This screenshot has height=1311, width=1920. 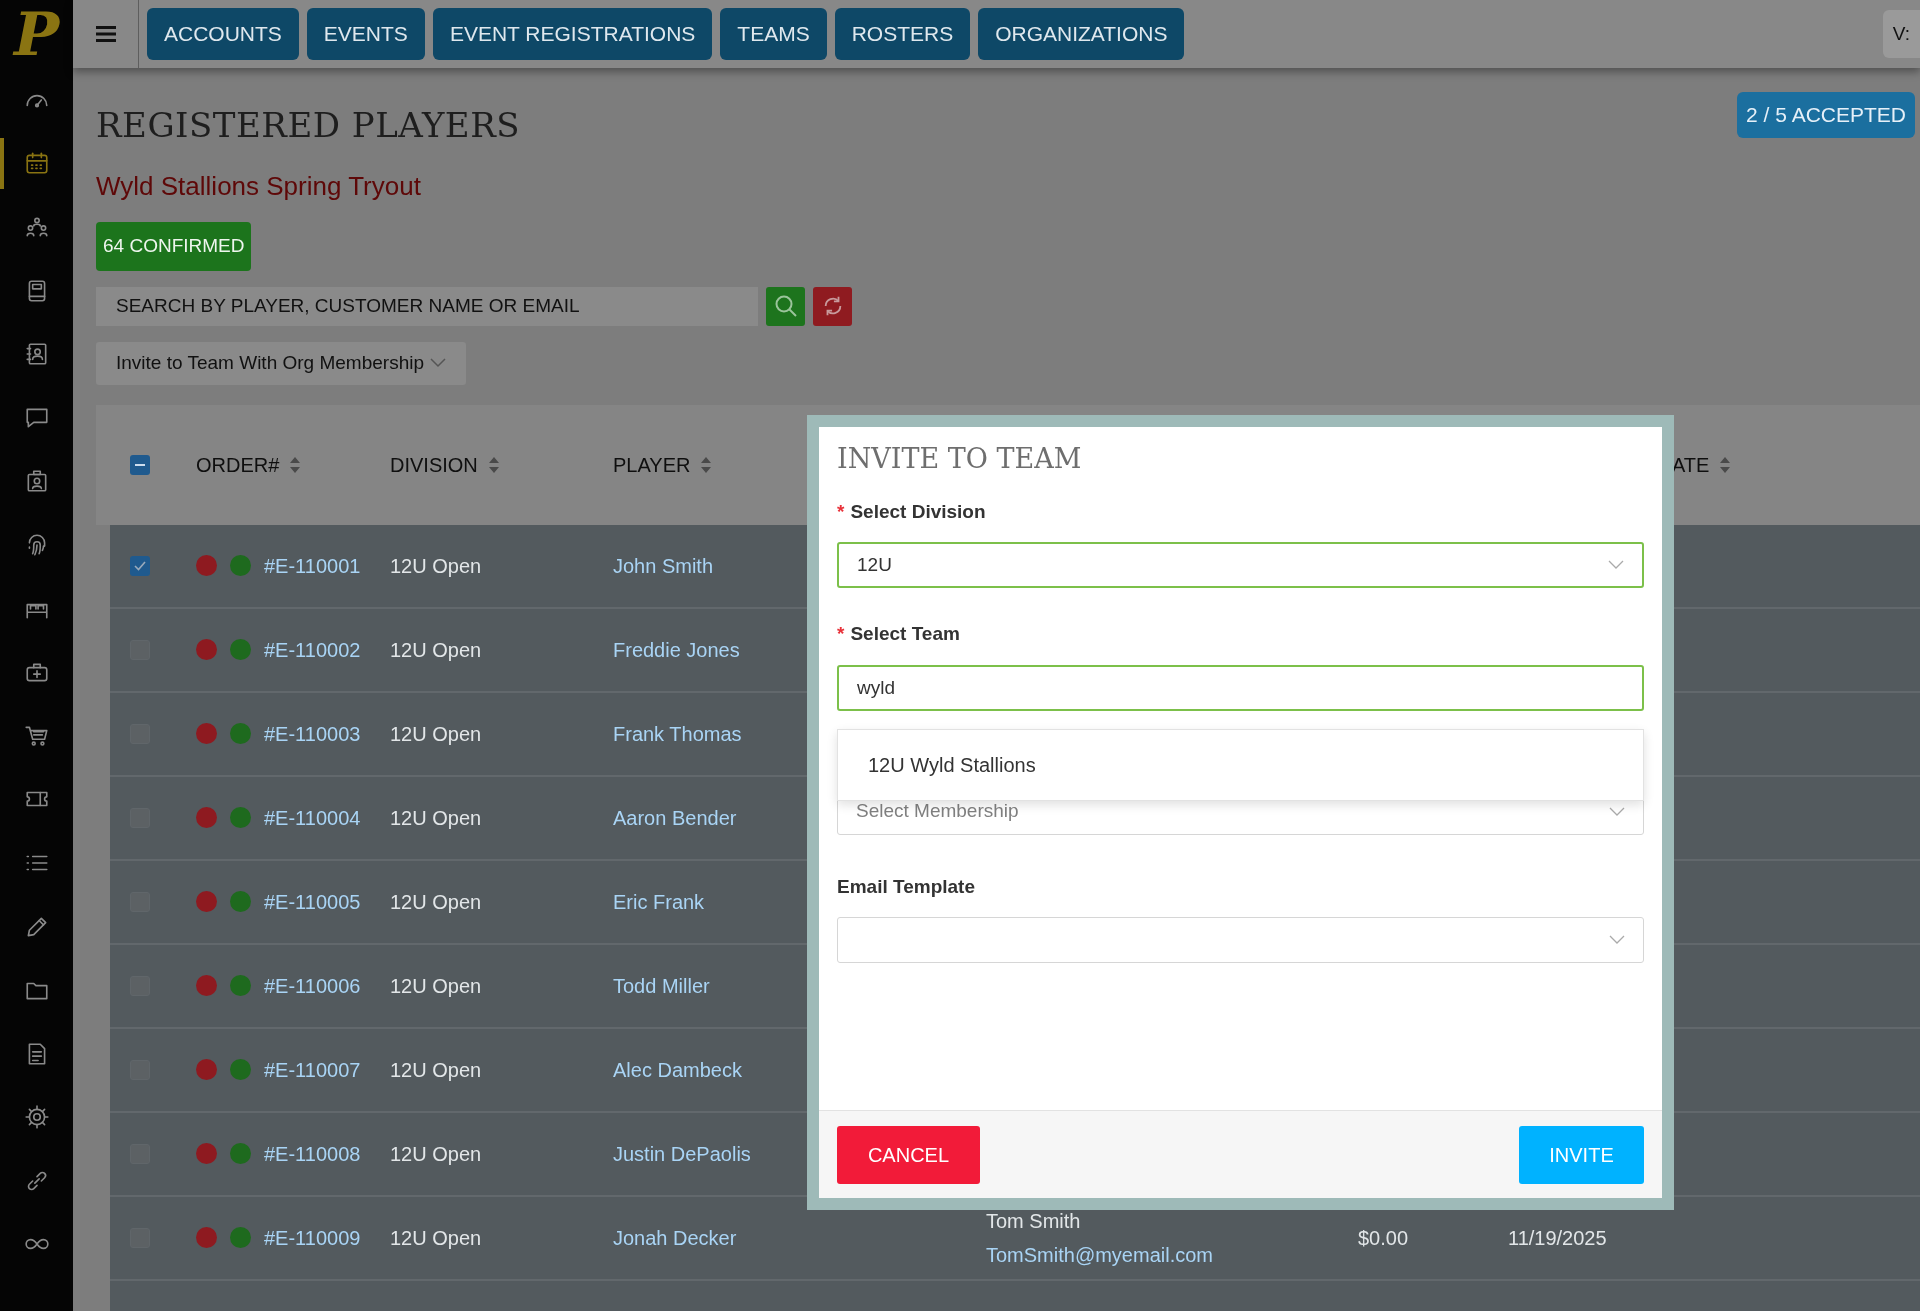 What do you see at coordinates (952, 764) in the screenshot?
I see `suggestion-item: 12U Wyld Stallions` at bounding box center [952, 764].